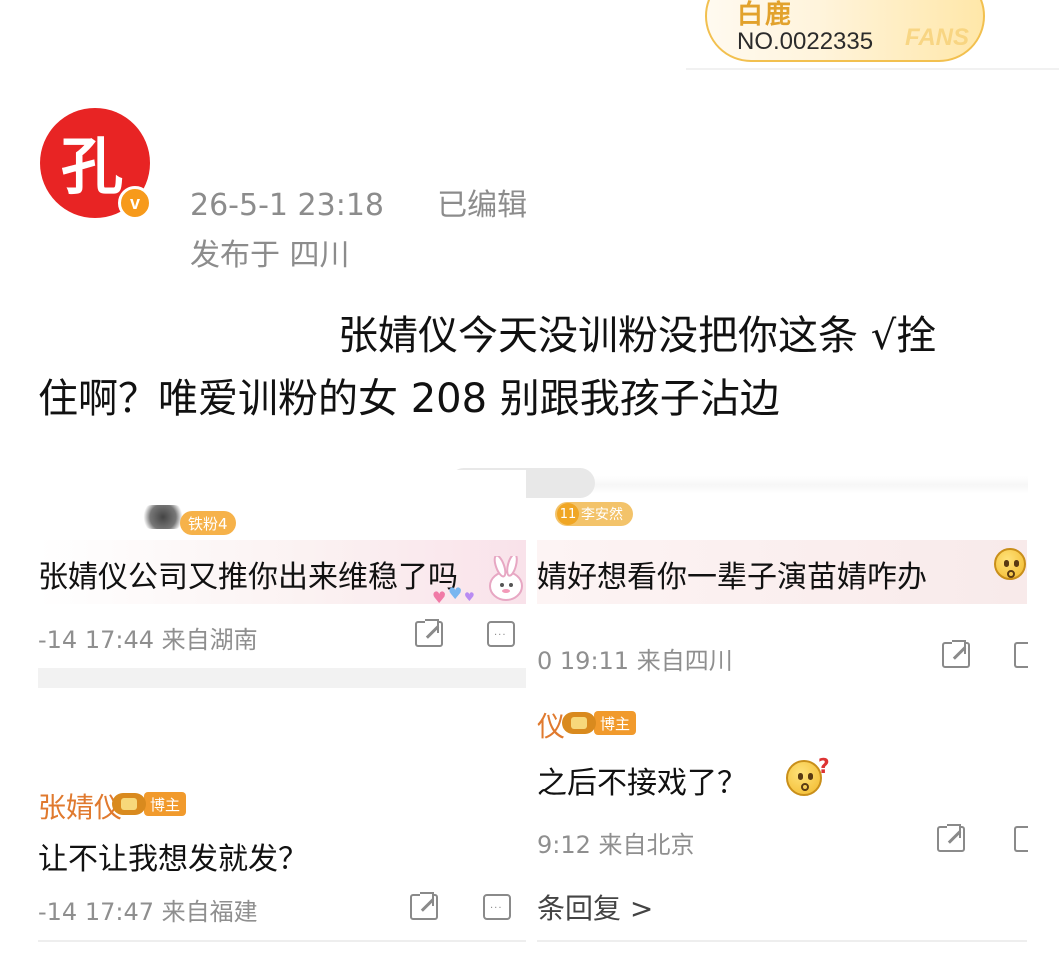  What do you see at coordinates (270, 255) in the screenshot?
I see `post-location: 发布于 四川` at bounding box center [270, 255].